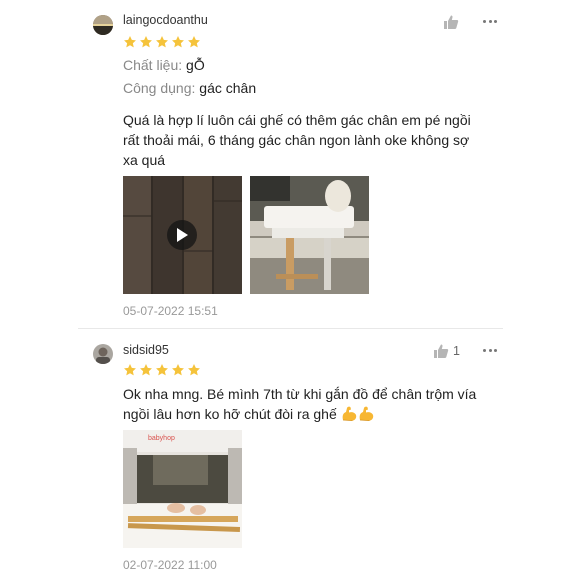 This screenshot has width=583, height=583. I want to click on material-value: gỖ, so click(195, 65).